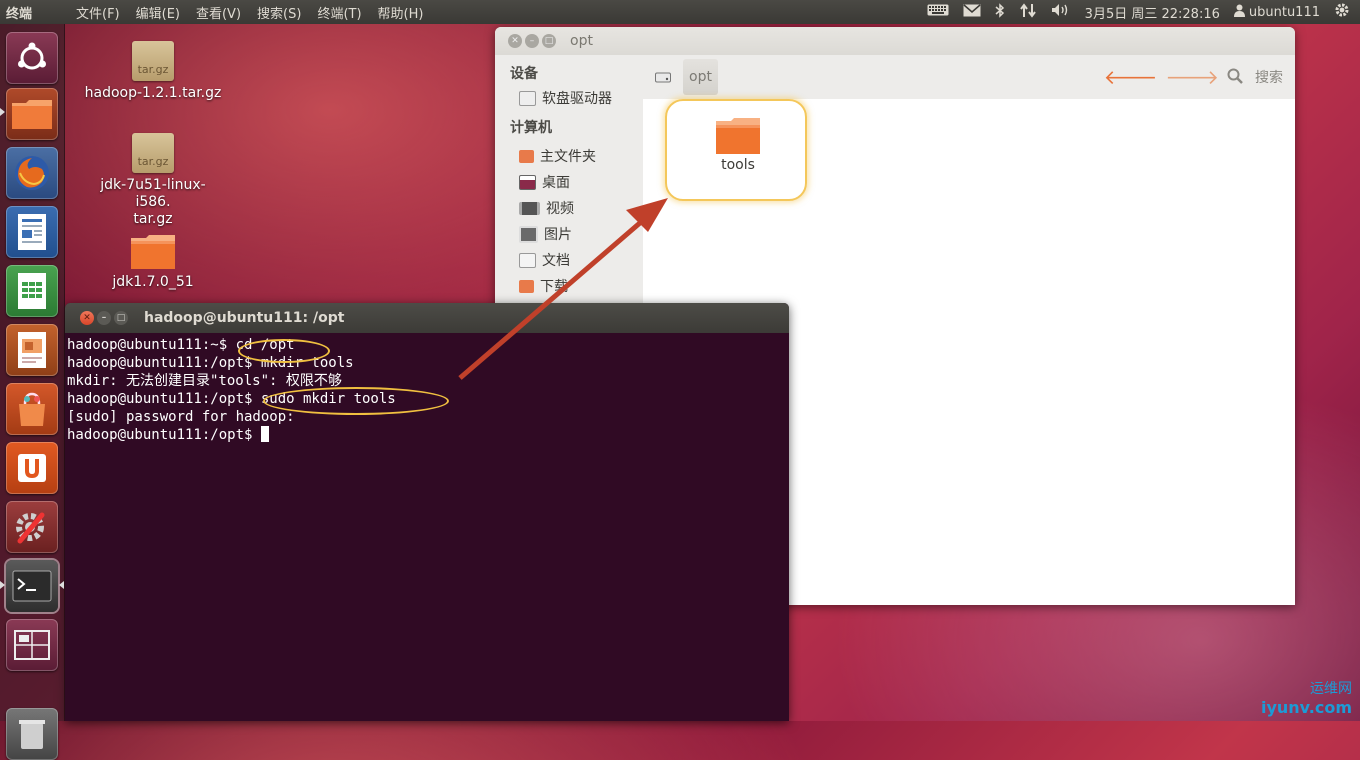  Describe the element at coordinates (700, 77) in the screenshot. I see `breadcrumb-opt: opt` at that location.